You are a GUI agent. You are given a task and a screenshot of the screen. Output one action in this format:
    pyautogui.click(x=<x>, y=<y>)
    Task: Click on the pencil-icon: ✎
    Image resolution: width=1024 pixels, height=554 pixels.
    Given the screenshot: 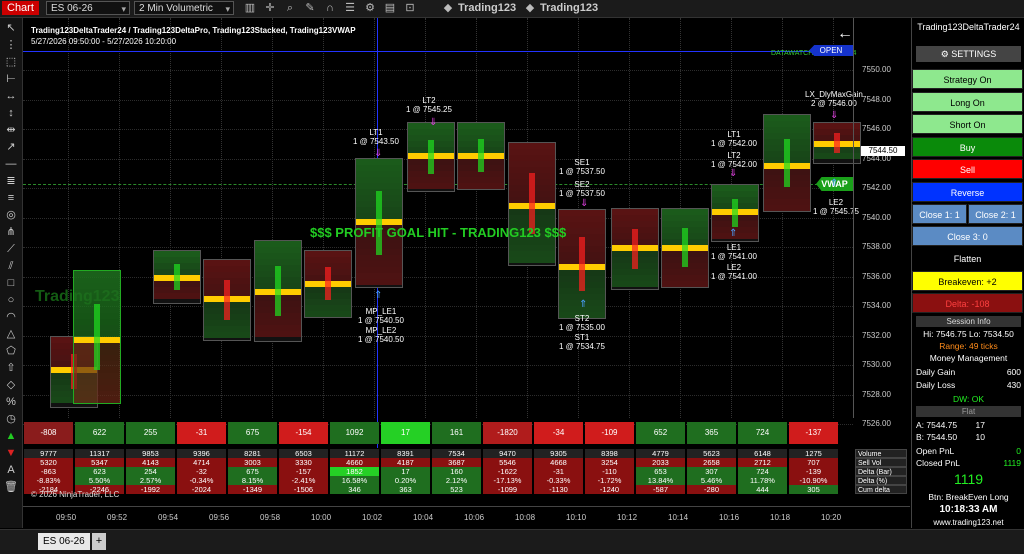 What is the action you would take?
    pyautogui.click(x=310, y=8)
    